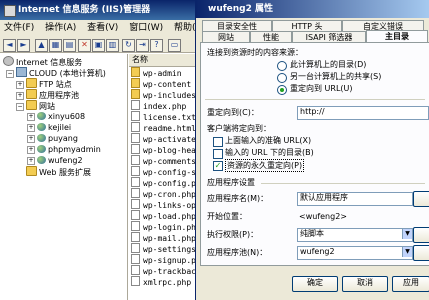 This screenshot has height=300, width=429. What do you see at coordinates (56, 116) in the screenshot?
I see `tree-node-site: + xinyu608` at bounding box center [56, 116].